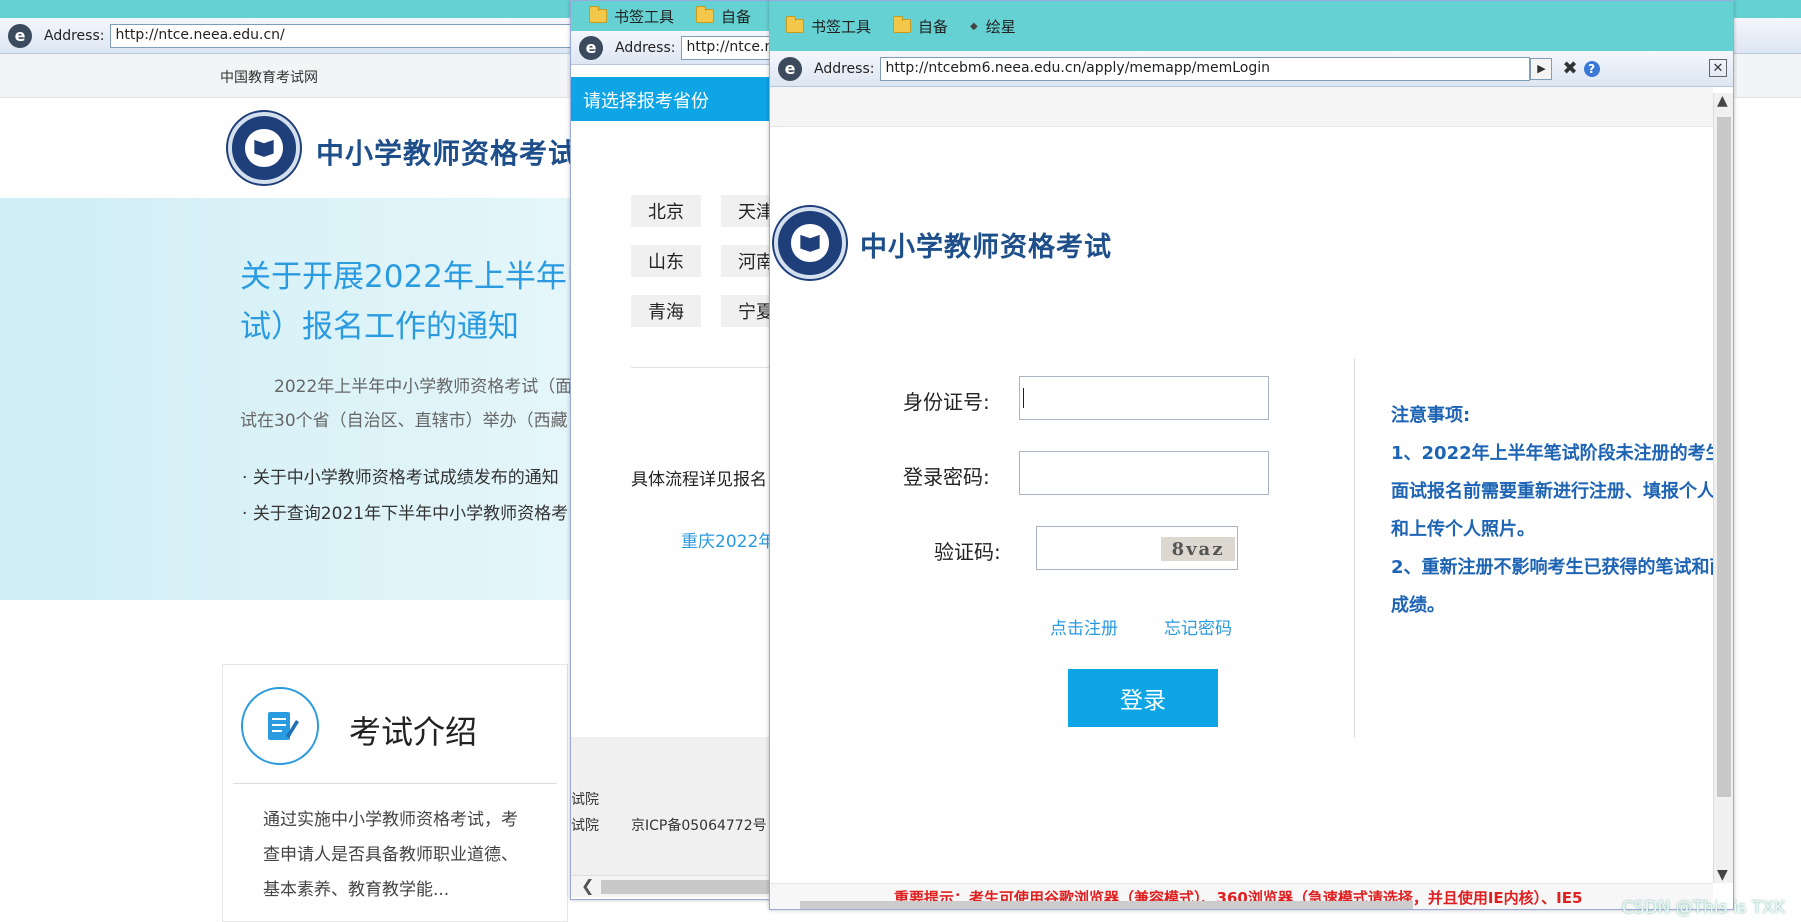 The image size is (1801, 922). I want to click on password-input, so click(1144, 473).